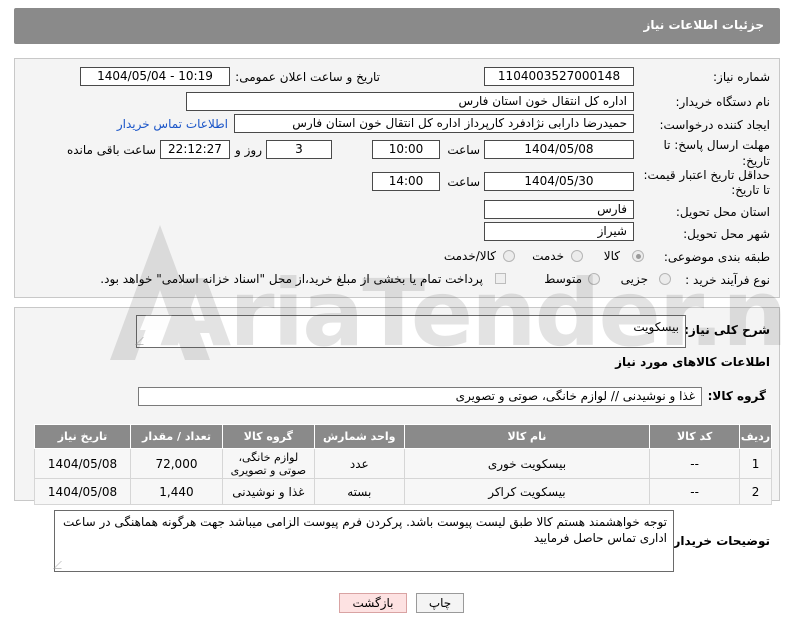 This screenshot has width=788, height=628. What do you see at coordinates (559, 181) in the screenshot?
I see `validity-date-field: 1404/05/30` at bounding box center [559, 181].